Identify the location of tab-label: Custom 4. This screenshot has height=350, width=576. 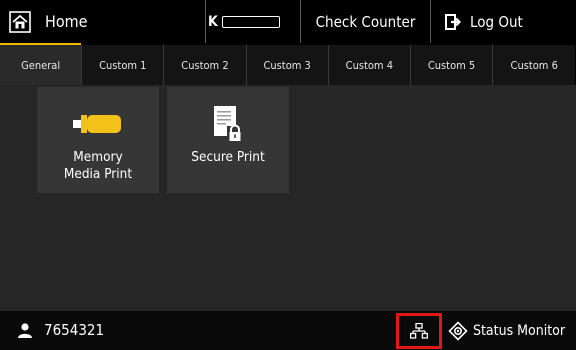
(369, 65).